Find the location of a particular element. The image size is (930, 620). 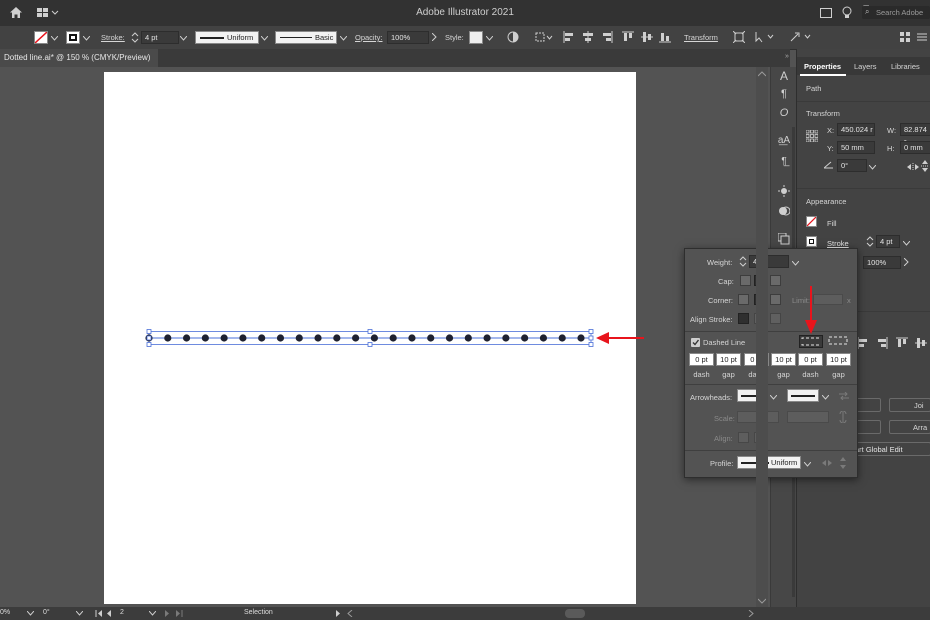

search-field: ⌕ Search Adobe is located at coordinates (896, 12).